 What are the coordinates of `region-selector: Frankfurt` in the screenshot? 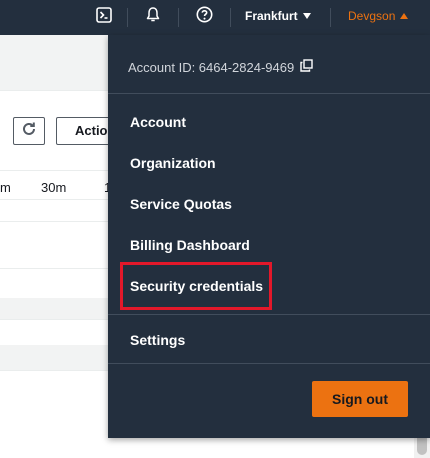 It's located at (278, 16).